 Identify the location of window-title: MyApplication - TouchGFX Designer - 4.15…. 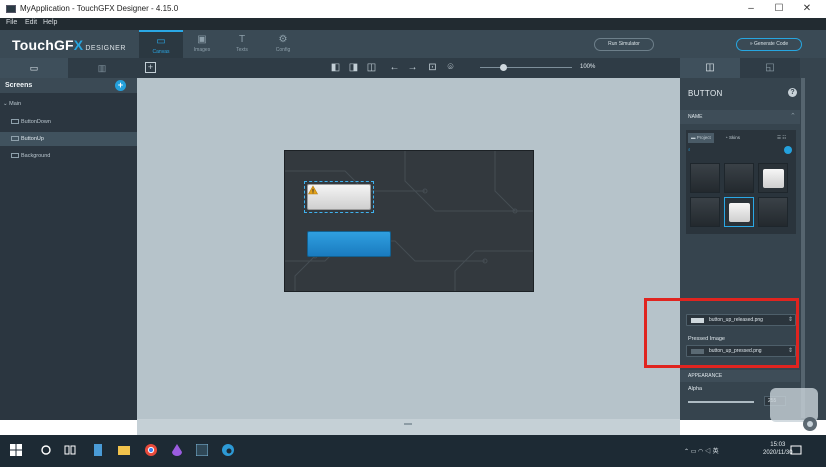
(99, 8).